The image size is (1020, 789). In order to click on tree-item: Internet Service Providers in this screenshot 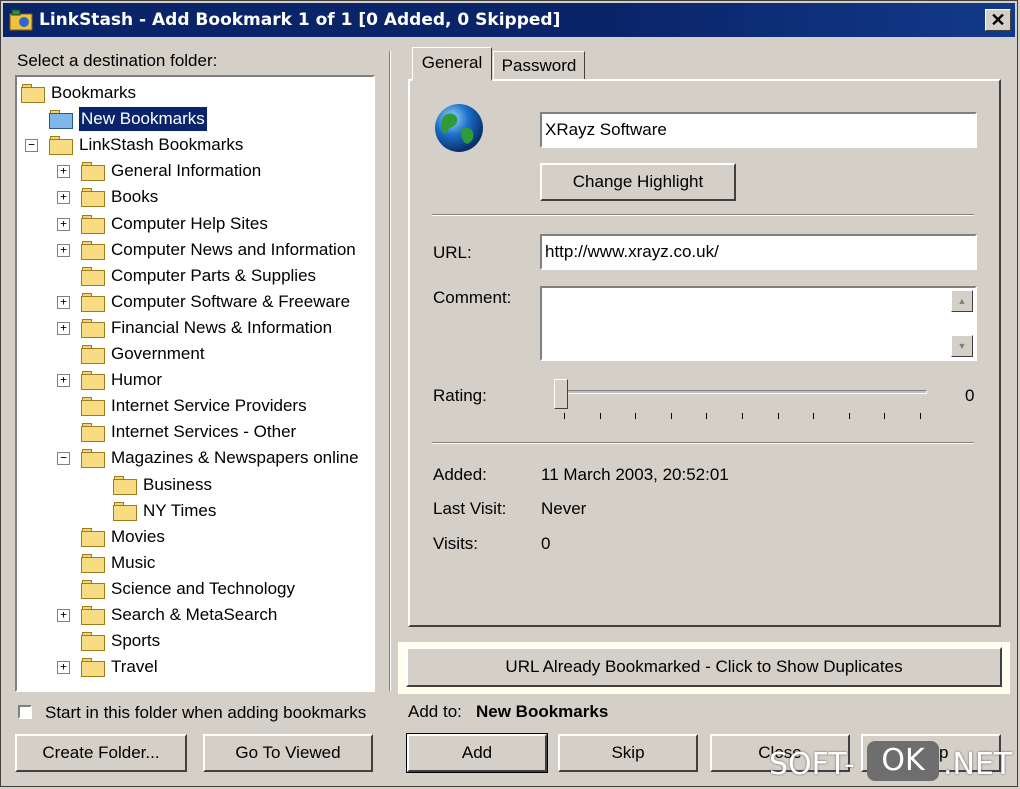, I will do `click(195, 406)`.